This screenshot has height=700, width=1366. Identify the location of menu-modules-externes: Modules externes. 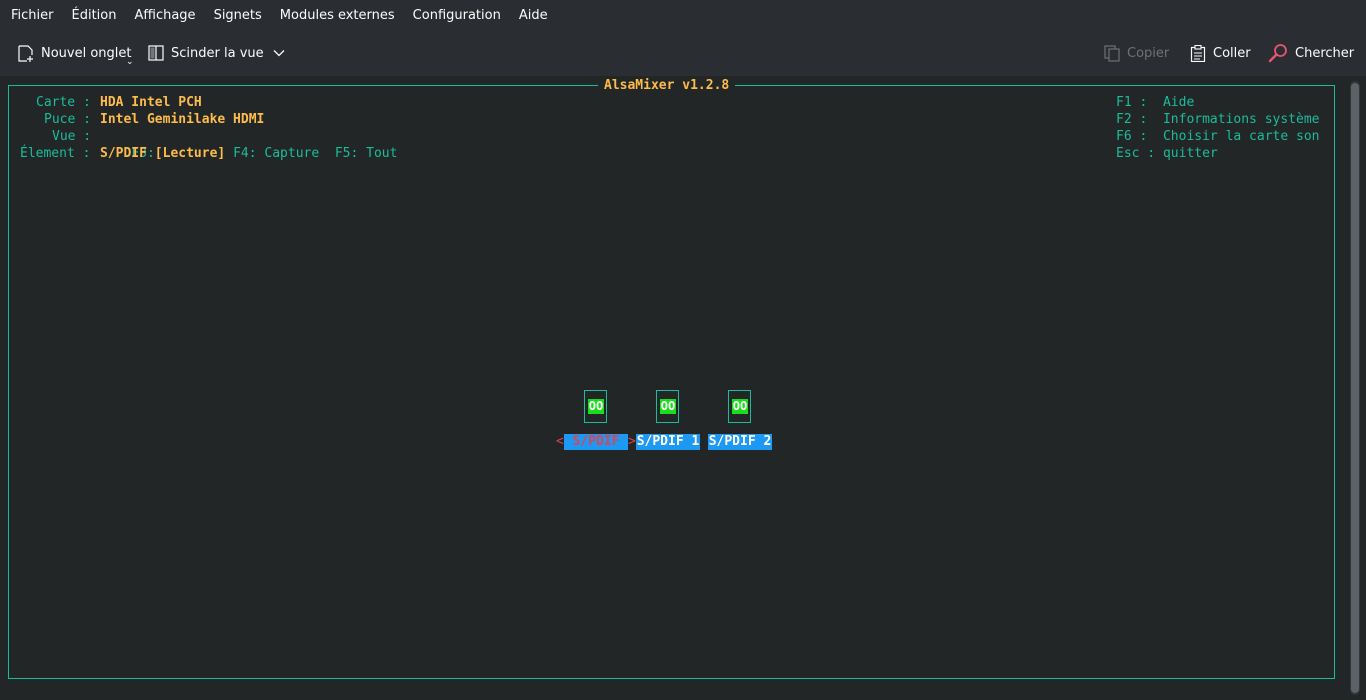
(337, 15).